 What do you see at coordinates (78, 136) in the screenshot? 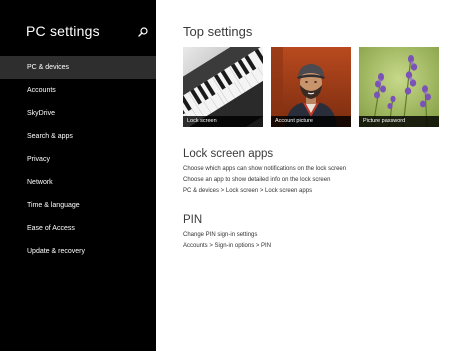
I see `sidebar-item-search-apps: Search & apps` at bounding box center [78, 136].